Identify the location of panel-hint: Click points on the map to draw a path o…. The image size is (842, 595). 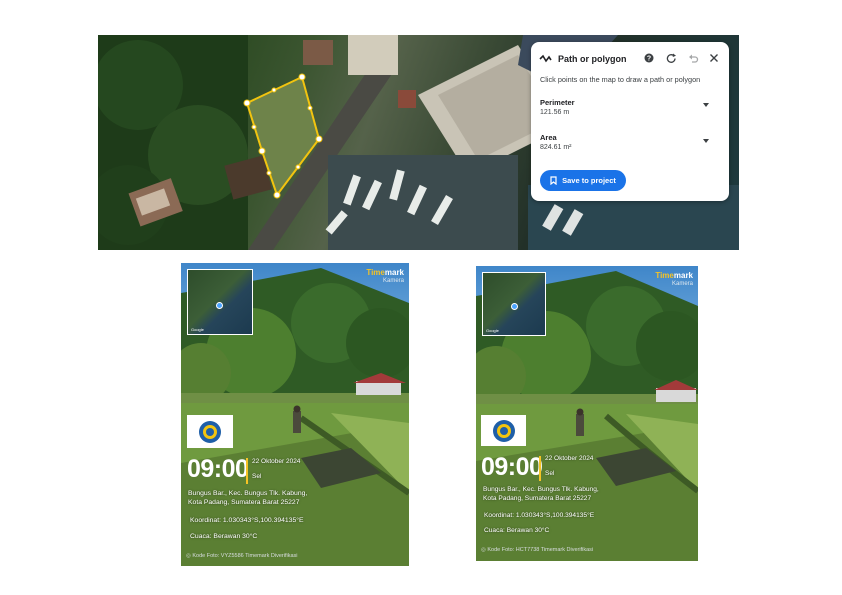
(620, 79).